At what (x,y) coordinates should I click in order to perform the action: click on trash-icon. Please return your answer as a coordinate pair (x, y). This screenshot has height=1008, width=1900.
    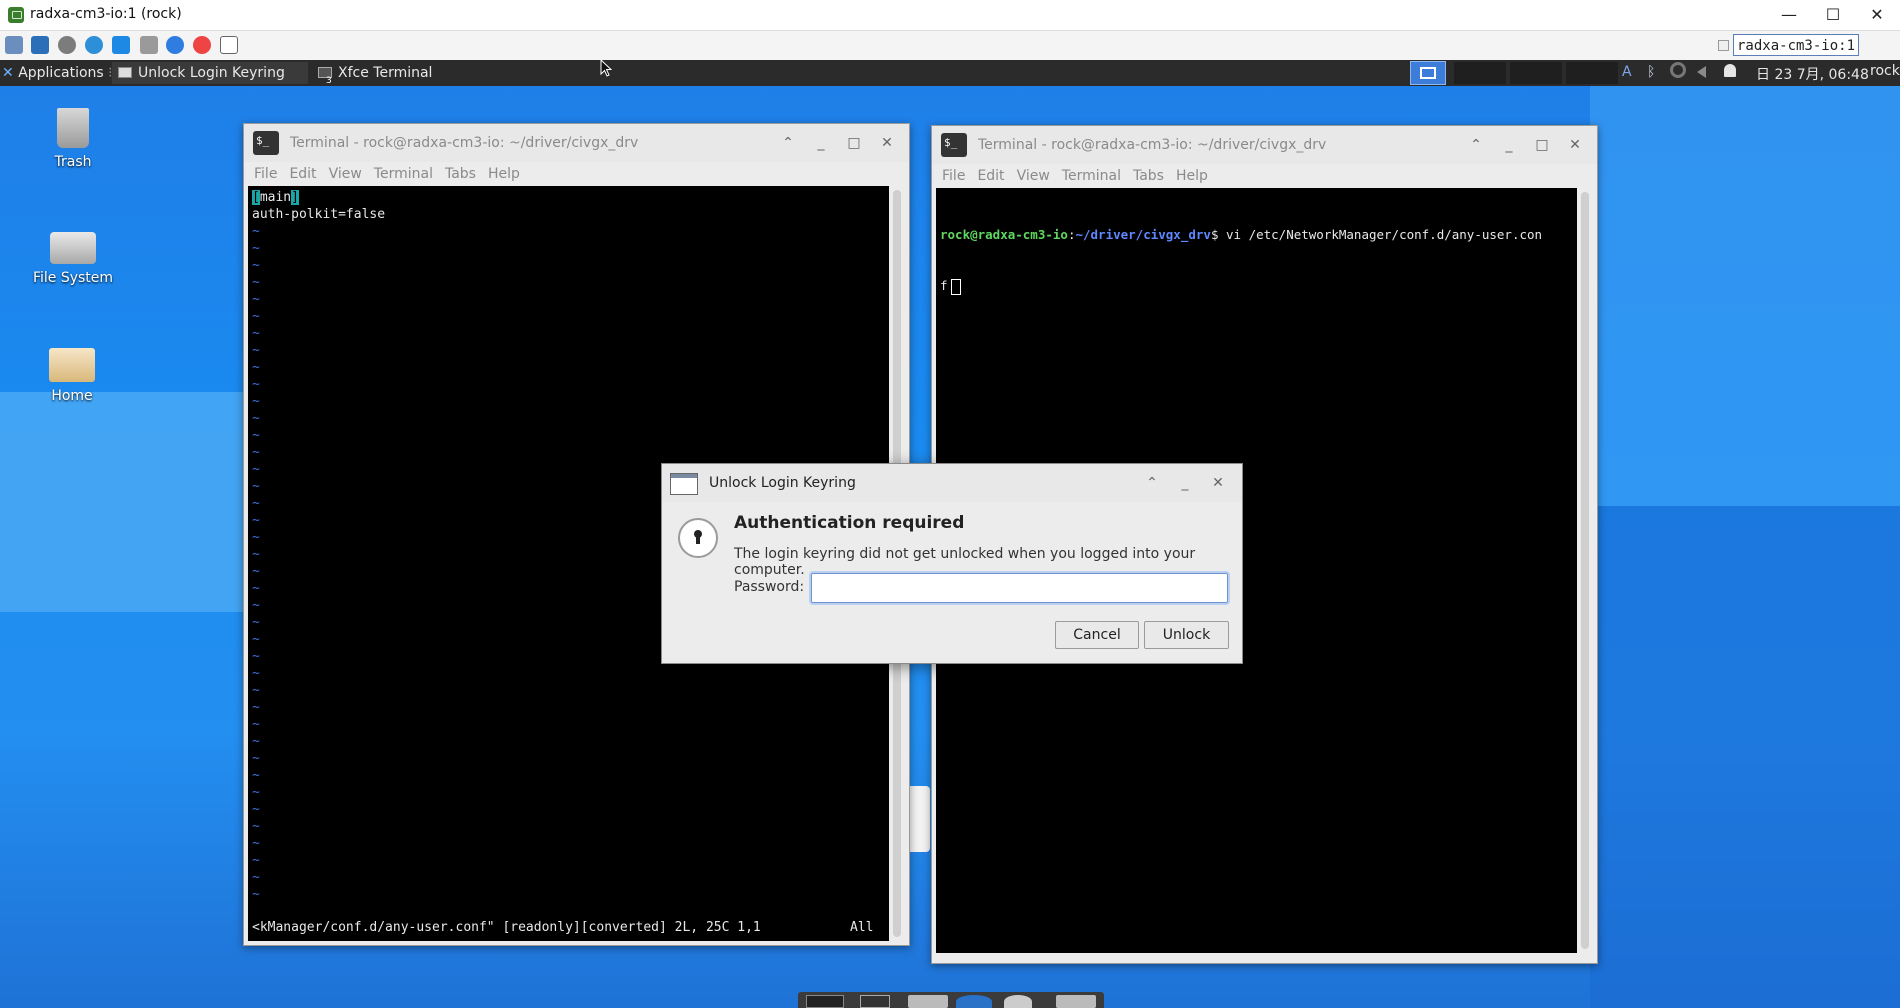
    Looking at the image, I should click on (73, 128).